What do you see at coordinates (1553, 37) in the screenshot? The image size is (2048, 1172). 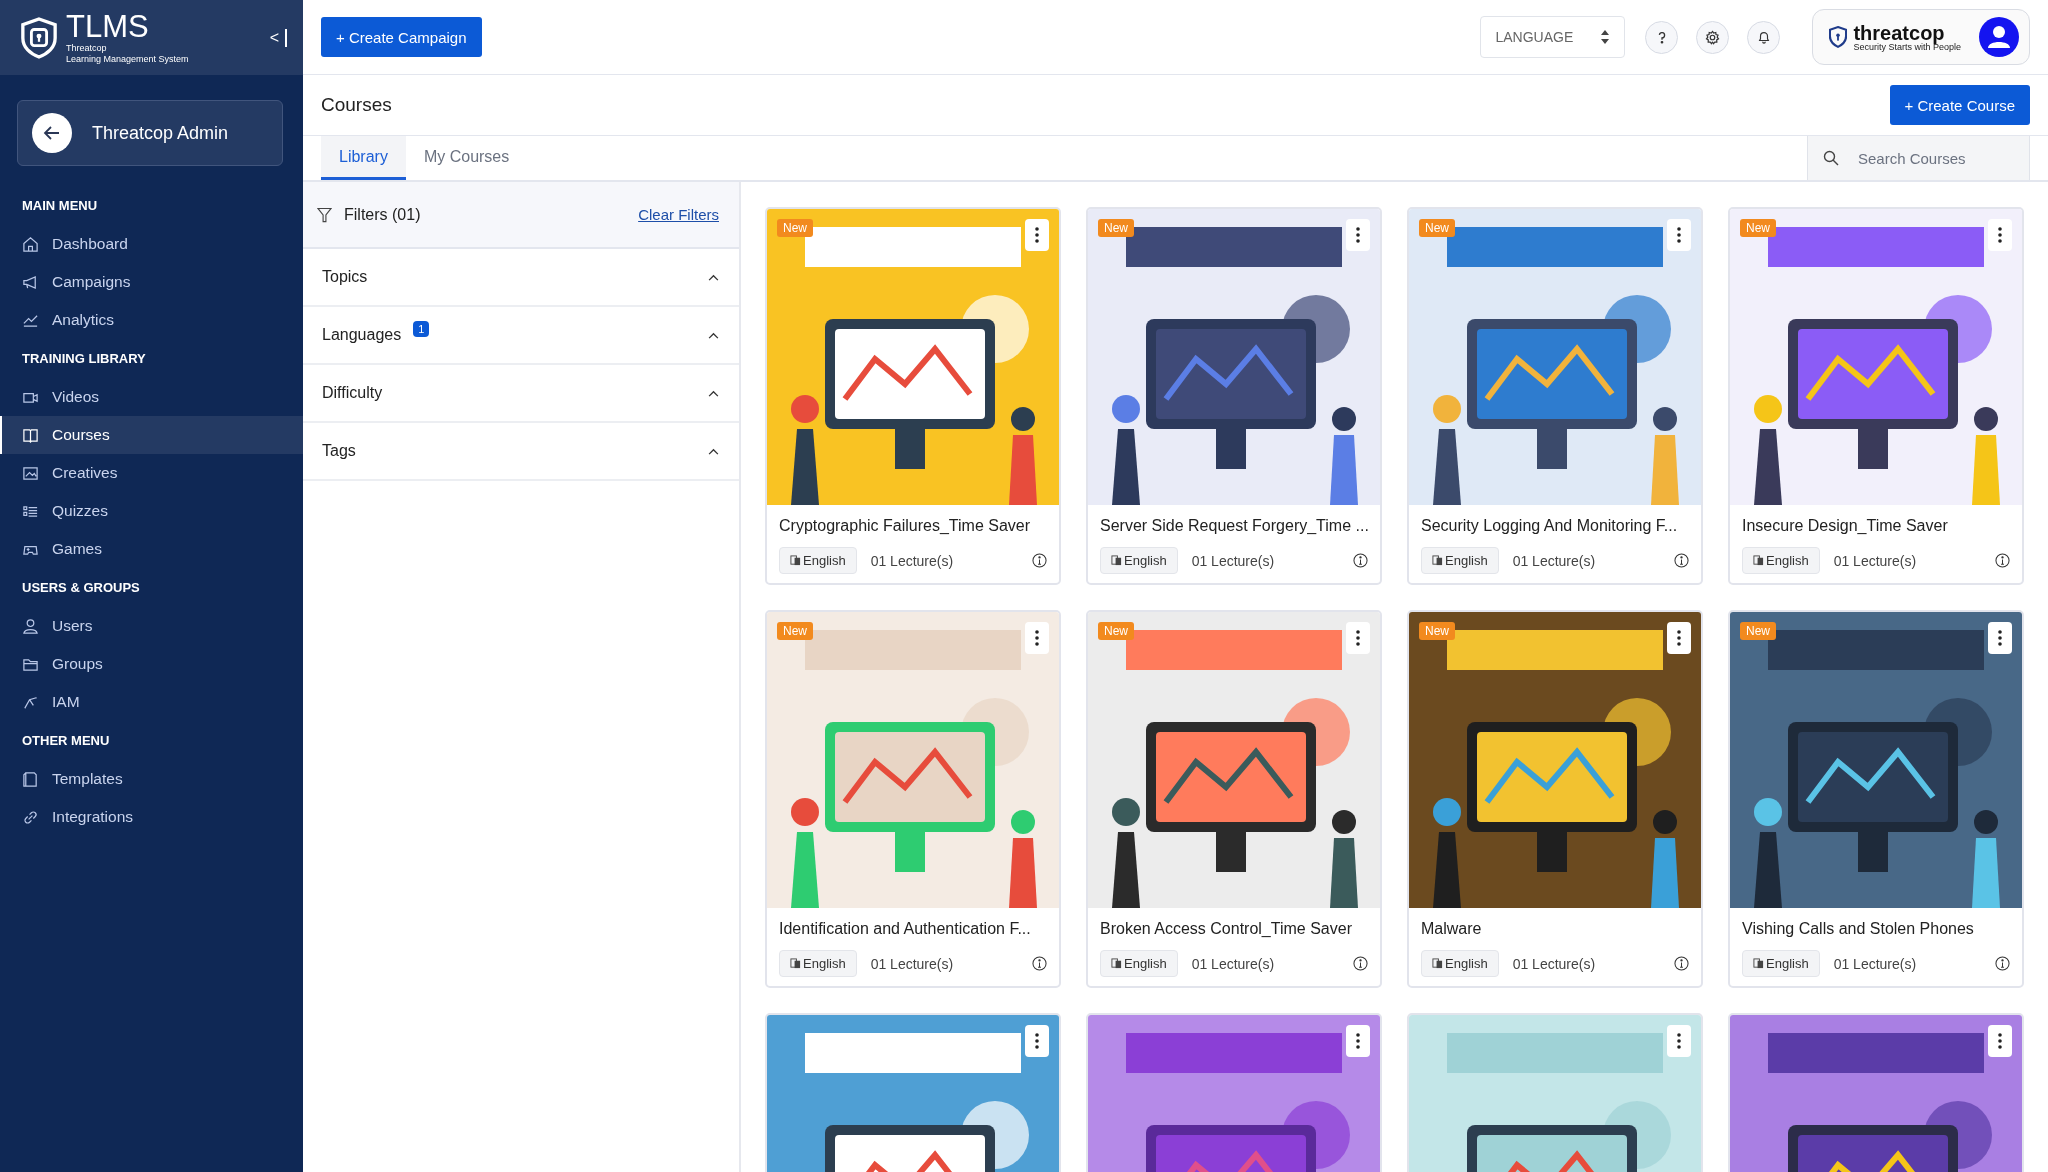 I see `language-select: LANGUAGE` at bounding box center [1553, 37].